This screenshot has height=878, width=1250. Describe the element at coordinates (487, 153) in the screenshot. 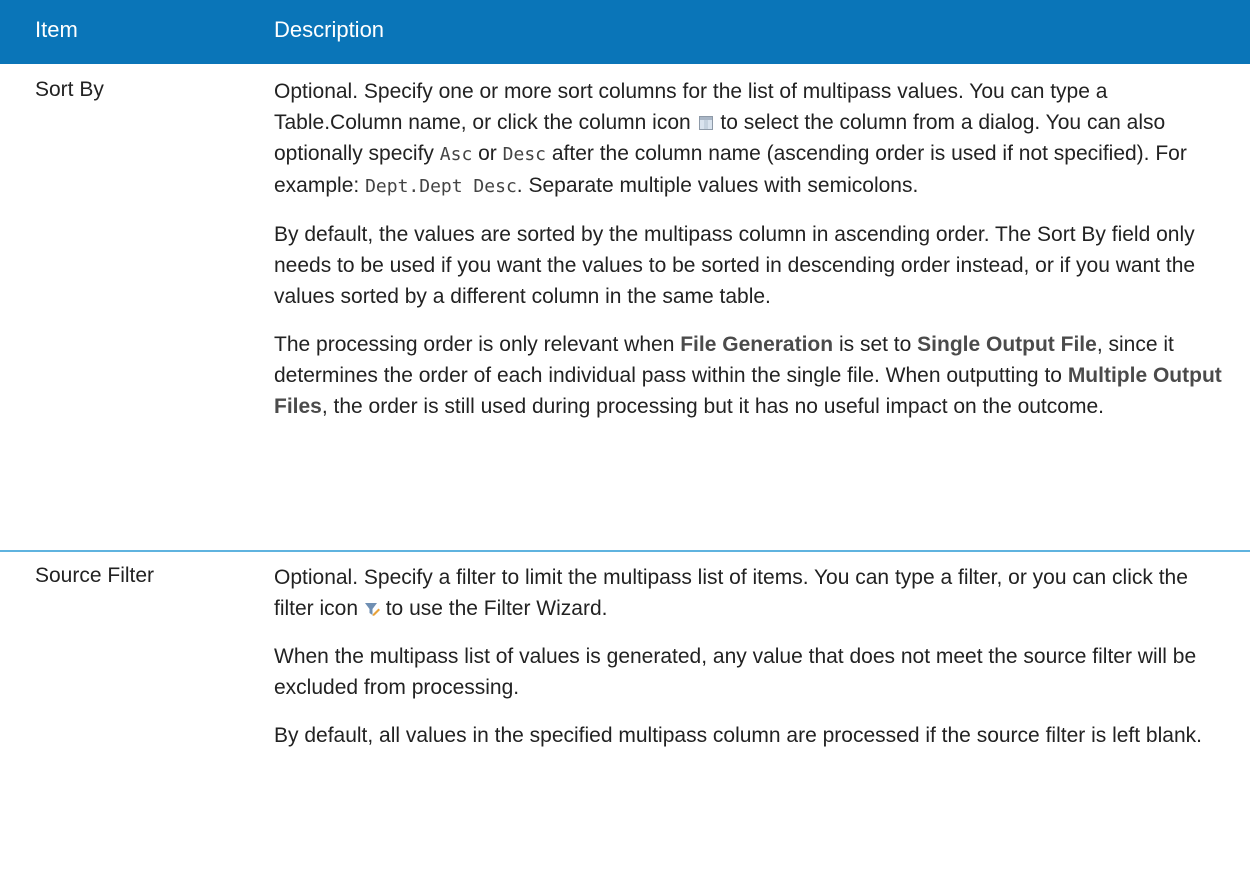

I see `desc-text: or` at that location.